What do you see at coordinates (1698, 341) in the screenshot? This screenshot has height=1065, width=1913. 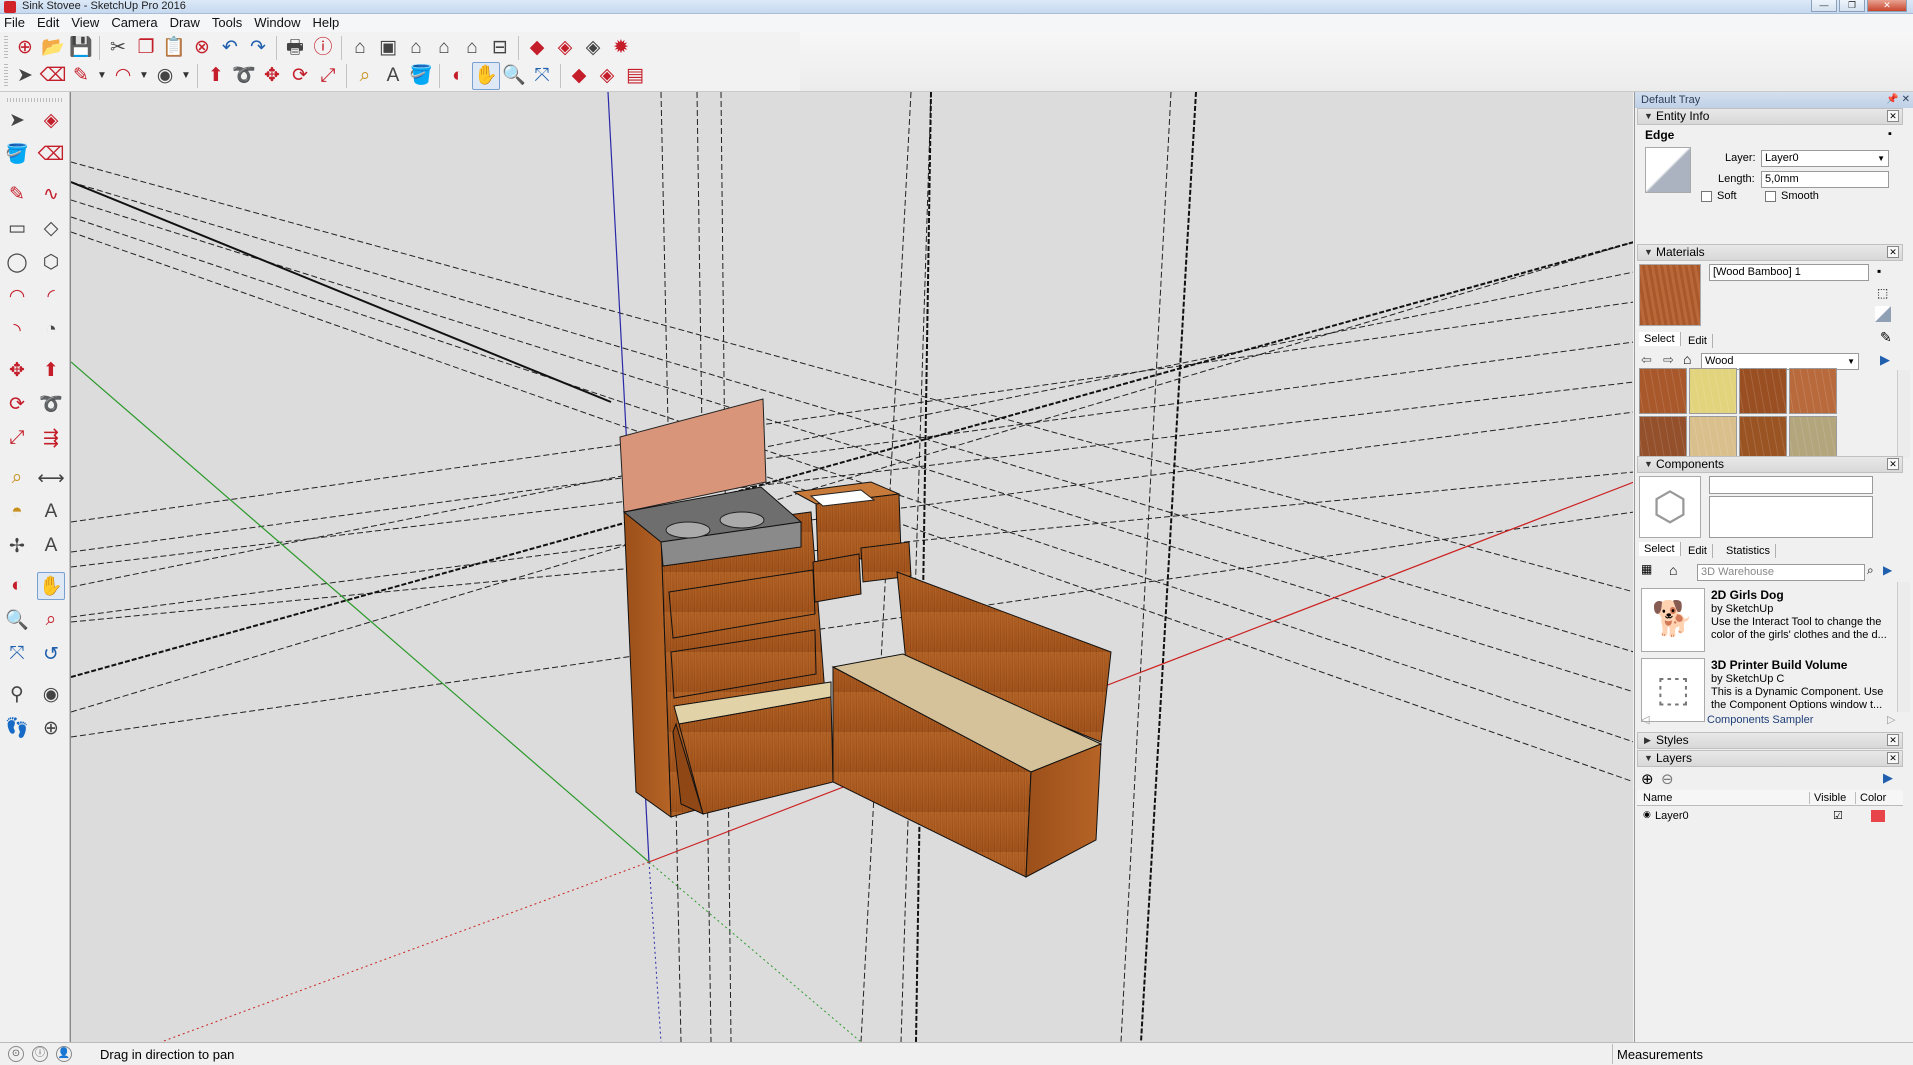 I see `tab-materials-edit: Edit` at bounding box center [1698, 341].